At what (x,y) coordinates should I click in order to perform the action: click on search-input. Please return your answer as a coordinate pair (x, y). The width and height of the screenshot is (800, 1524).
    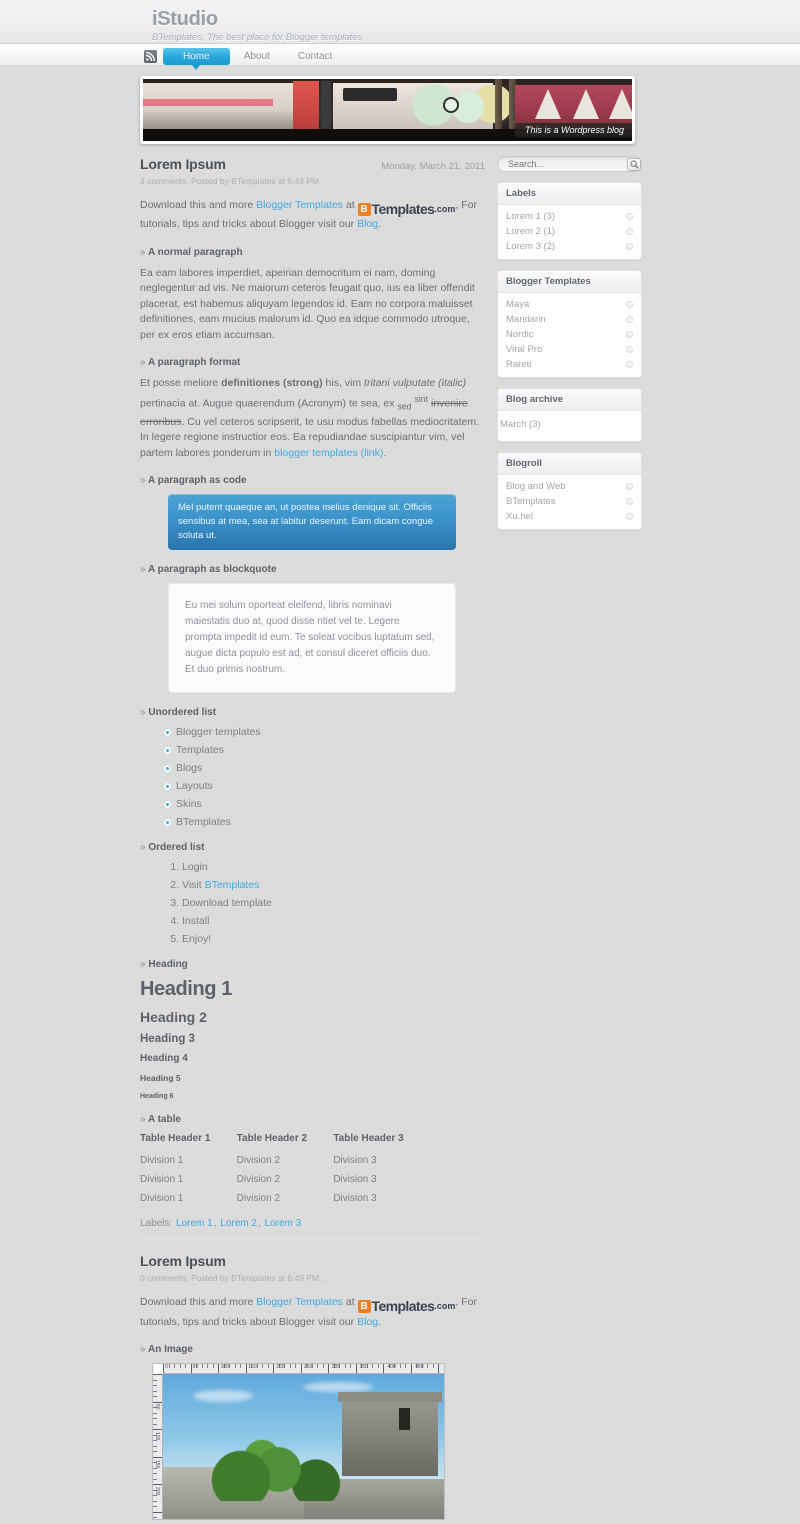
    Looking at the image, I should click on (566, 164).